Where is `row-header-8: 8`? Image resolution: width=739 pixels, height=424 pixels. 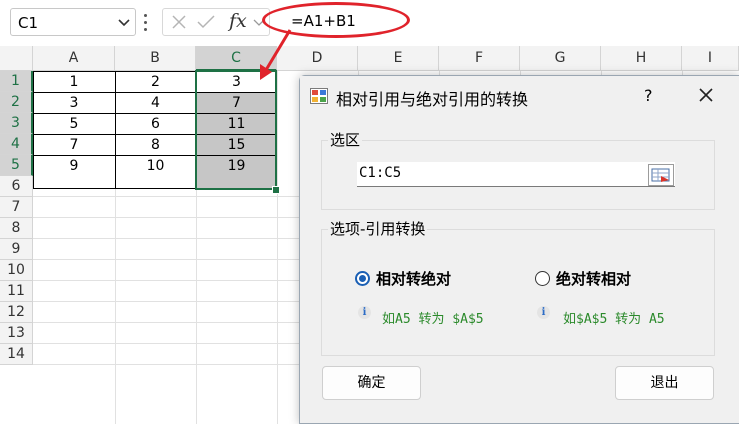 row-header-8: 8 is located at coordinates (16, 228).